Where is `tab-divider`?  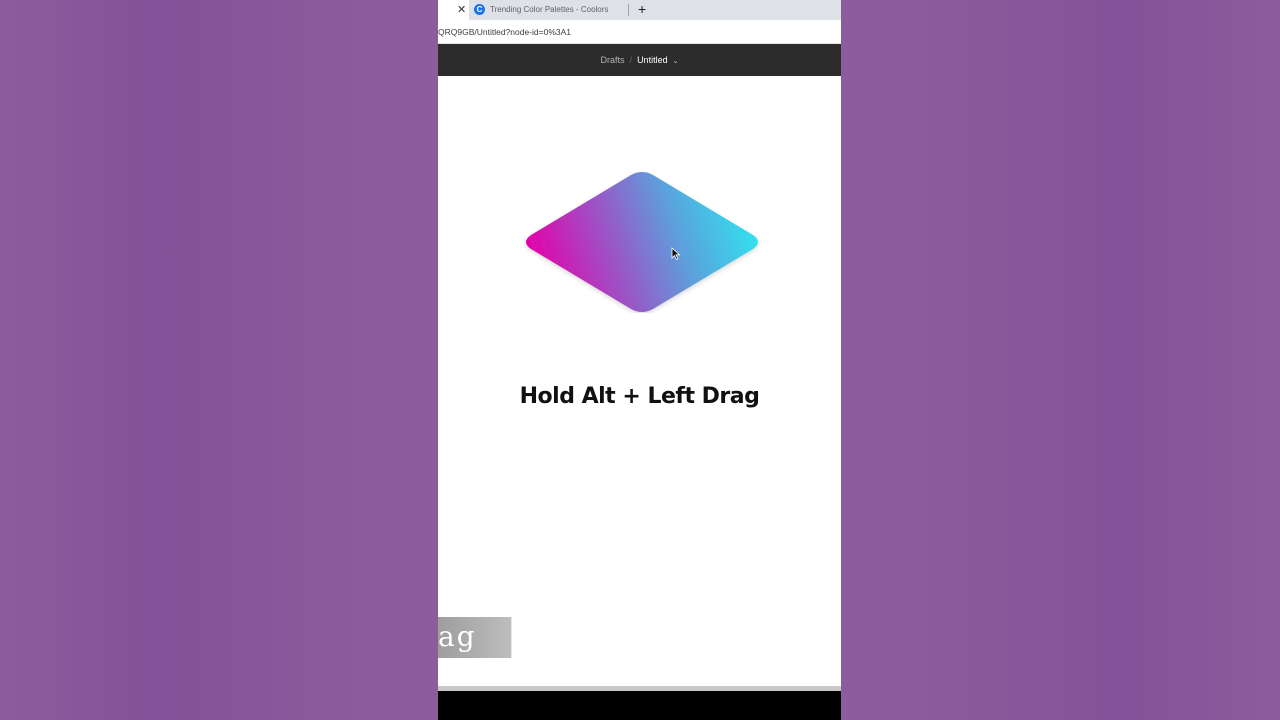
tab-divider is located at coordinates (628, 10).